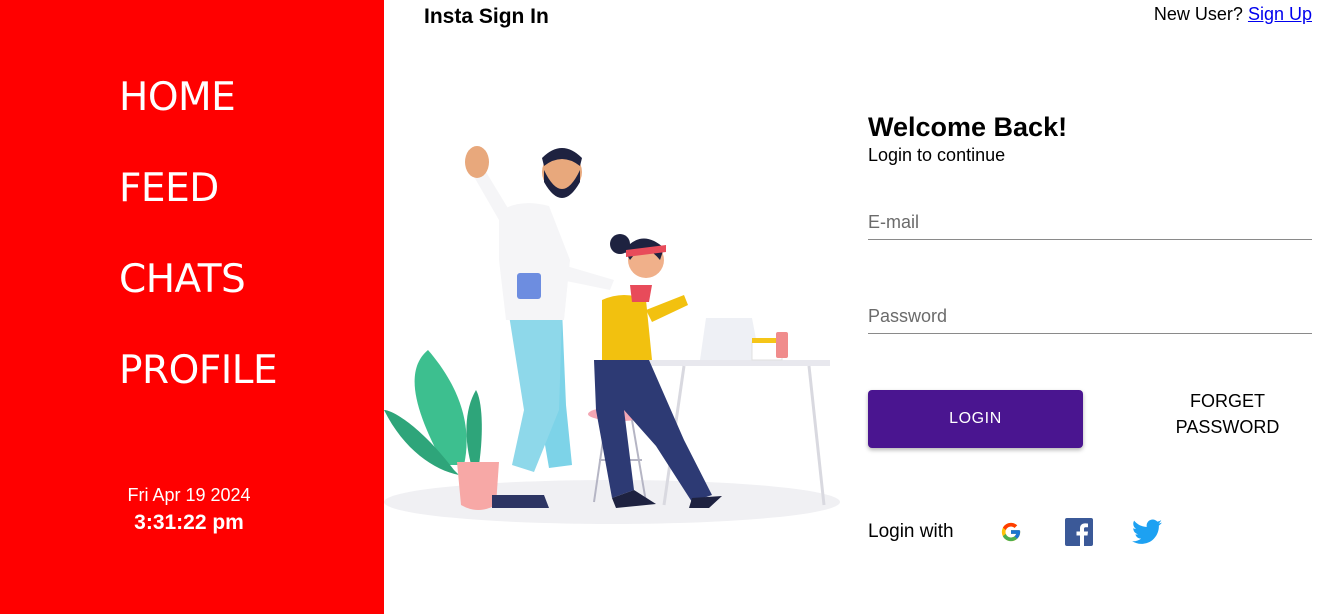 This screenshot has width=1343, height=614. I want to click on signup-link: Sign Up, so click(1280, 14).